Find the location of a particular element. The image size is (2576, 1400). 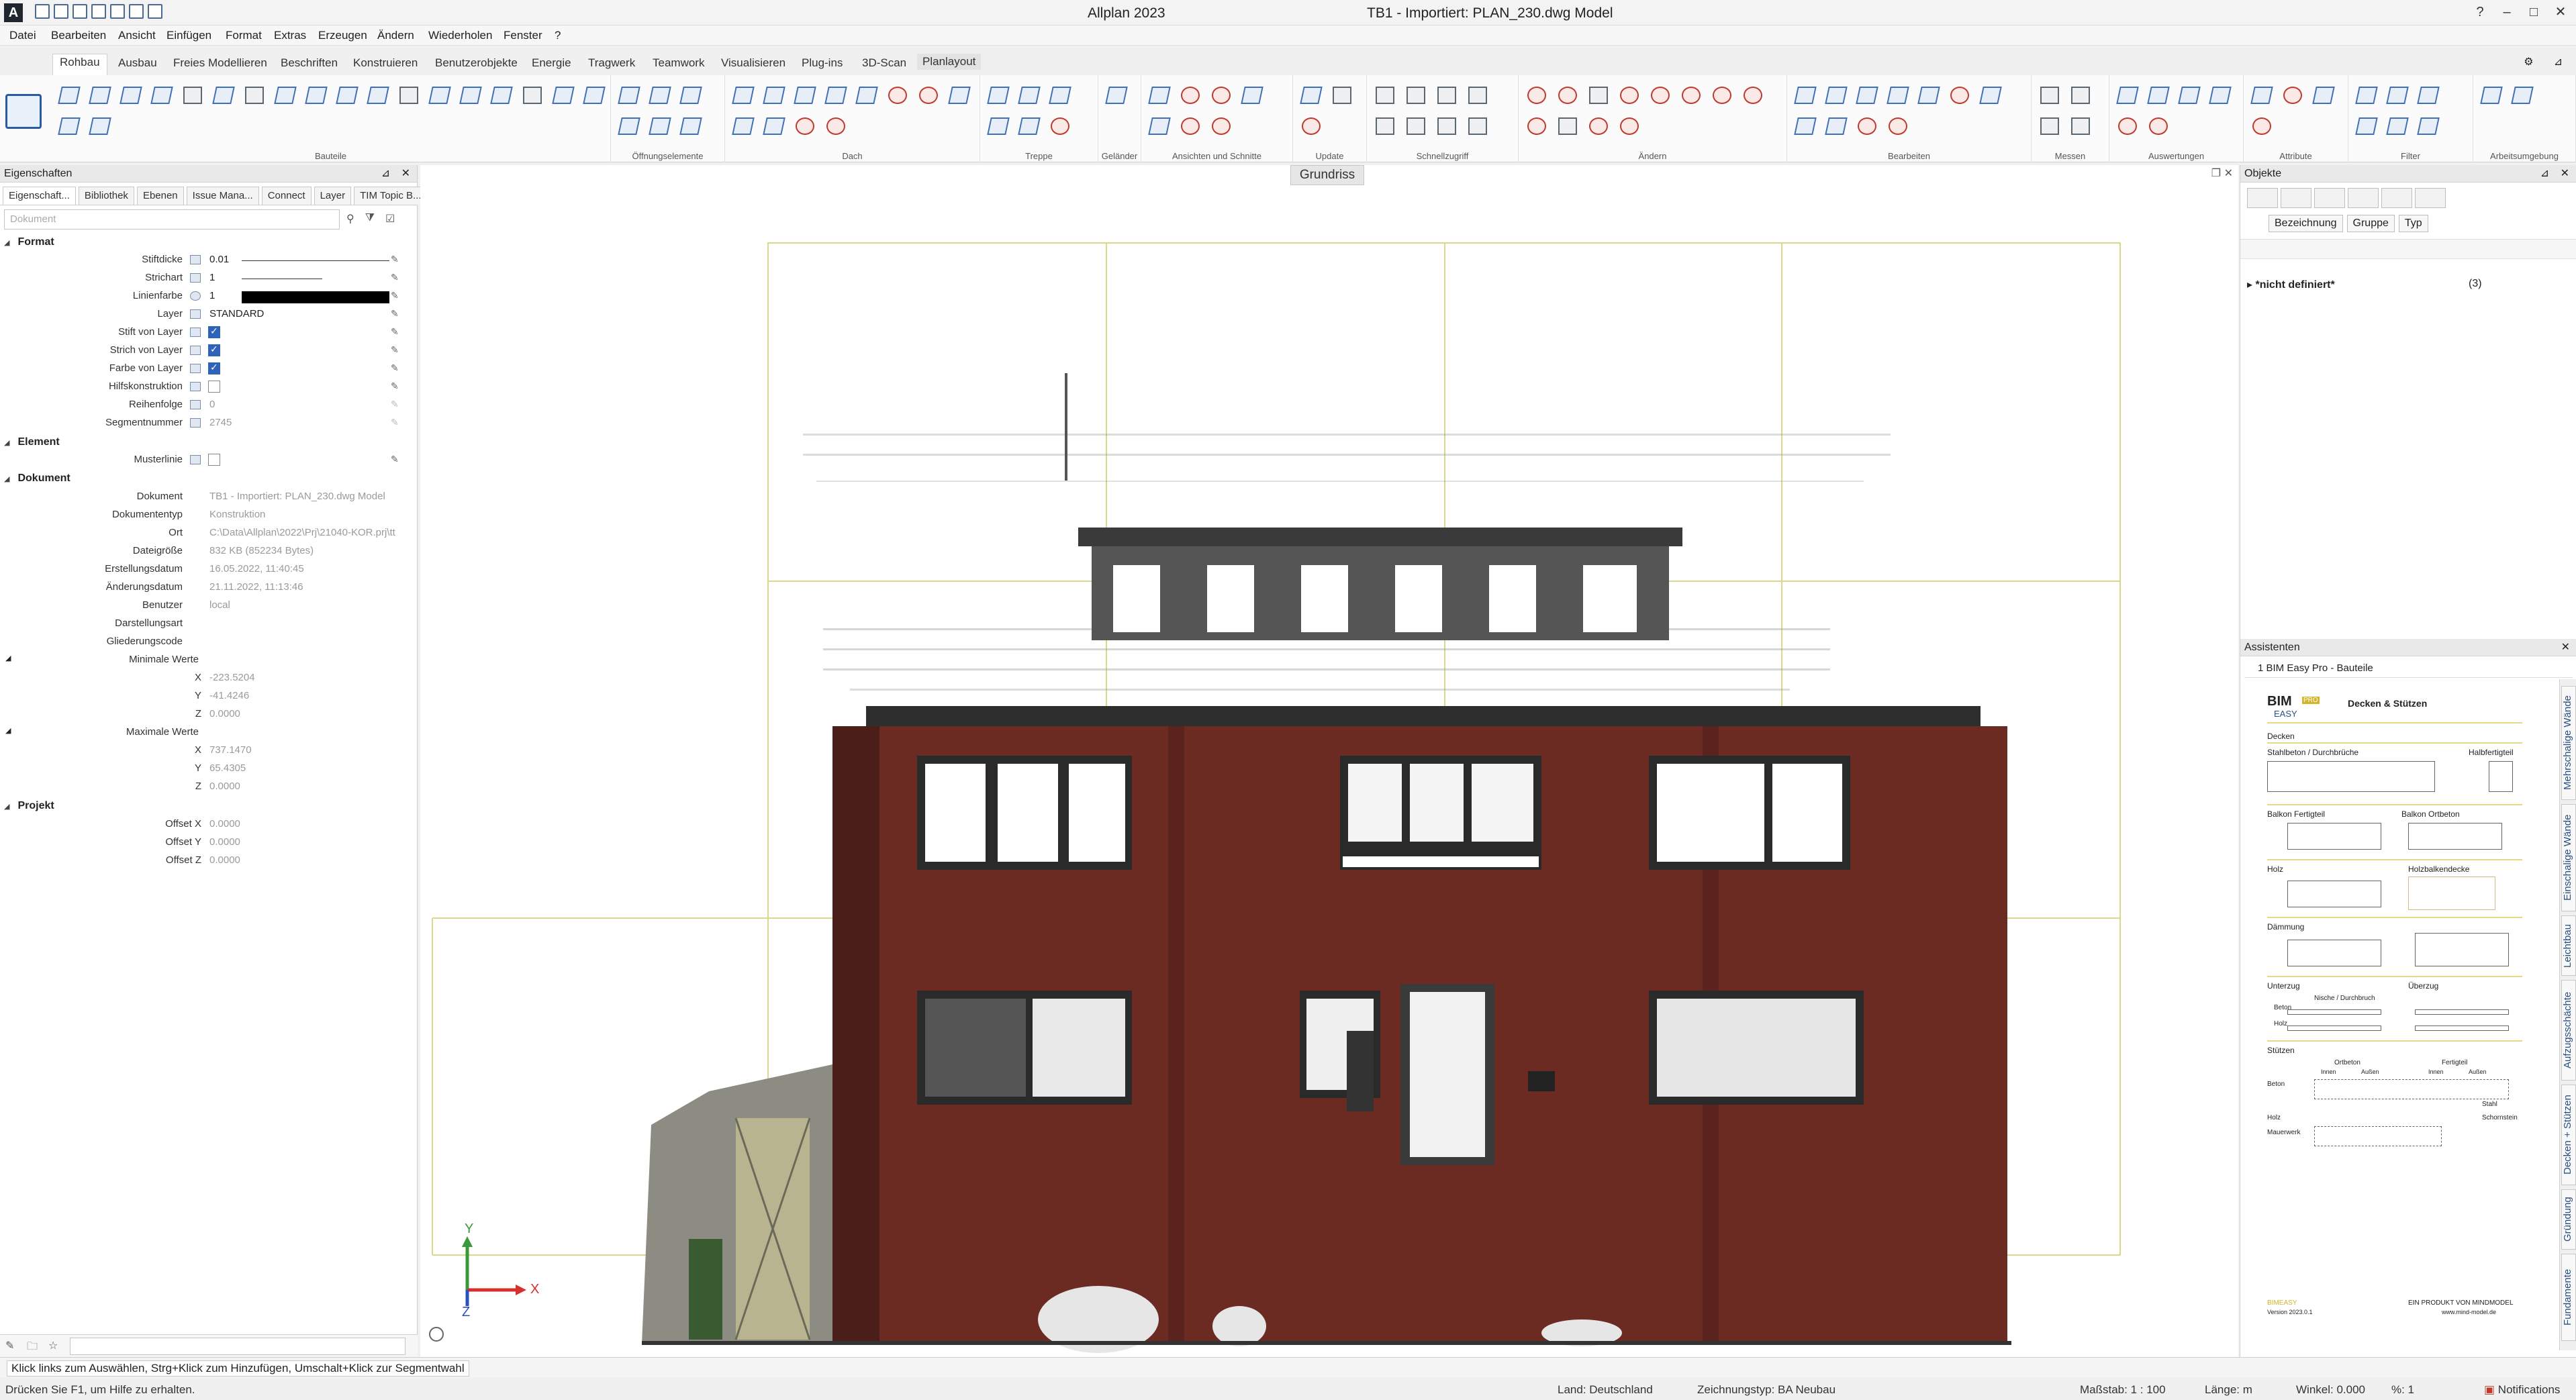

gear-icon: ⚙ is located at coordinates (2528, 62).